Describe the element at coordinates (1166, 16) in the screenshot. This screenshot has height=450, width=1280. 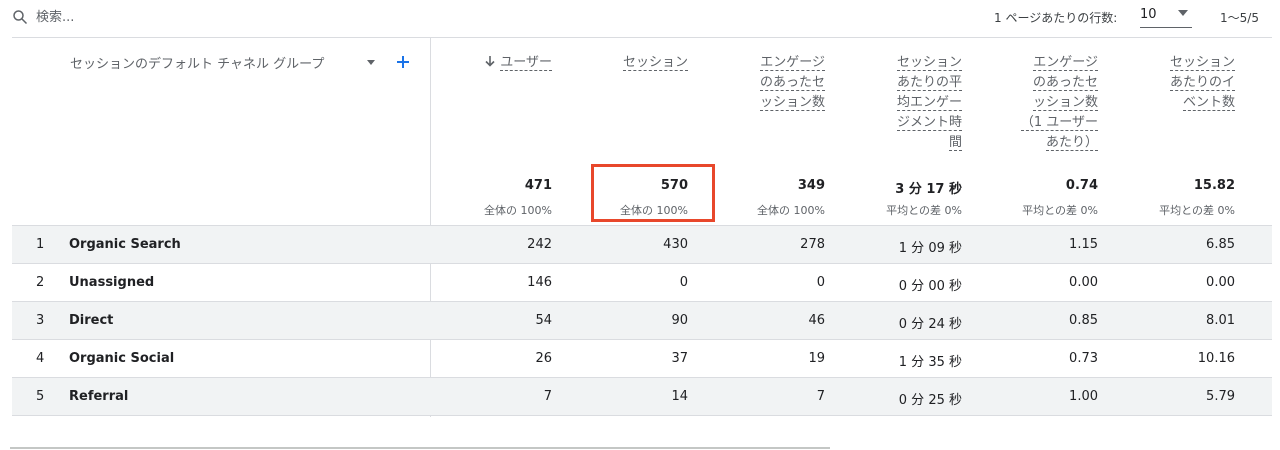
I see `rows-per-page-select: 10` at that location.